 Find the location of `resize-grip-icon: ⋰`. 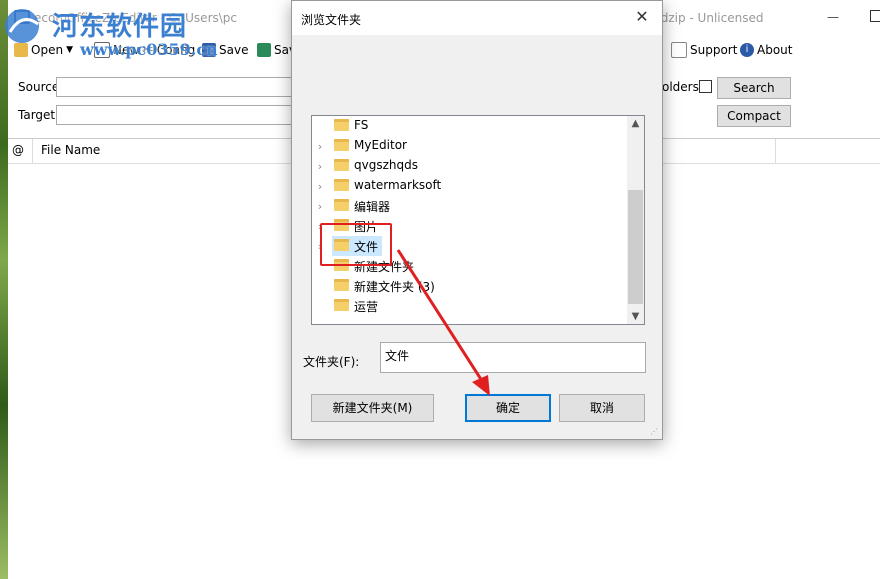

resize-grip-icon: ⋰ is located at coordinates (655, 432).